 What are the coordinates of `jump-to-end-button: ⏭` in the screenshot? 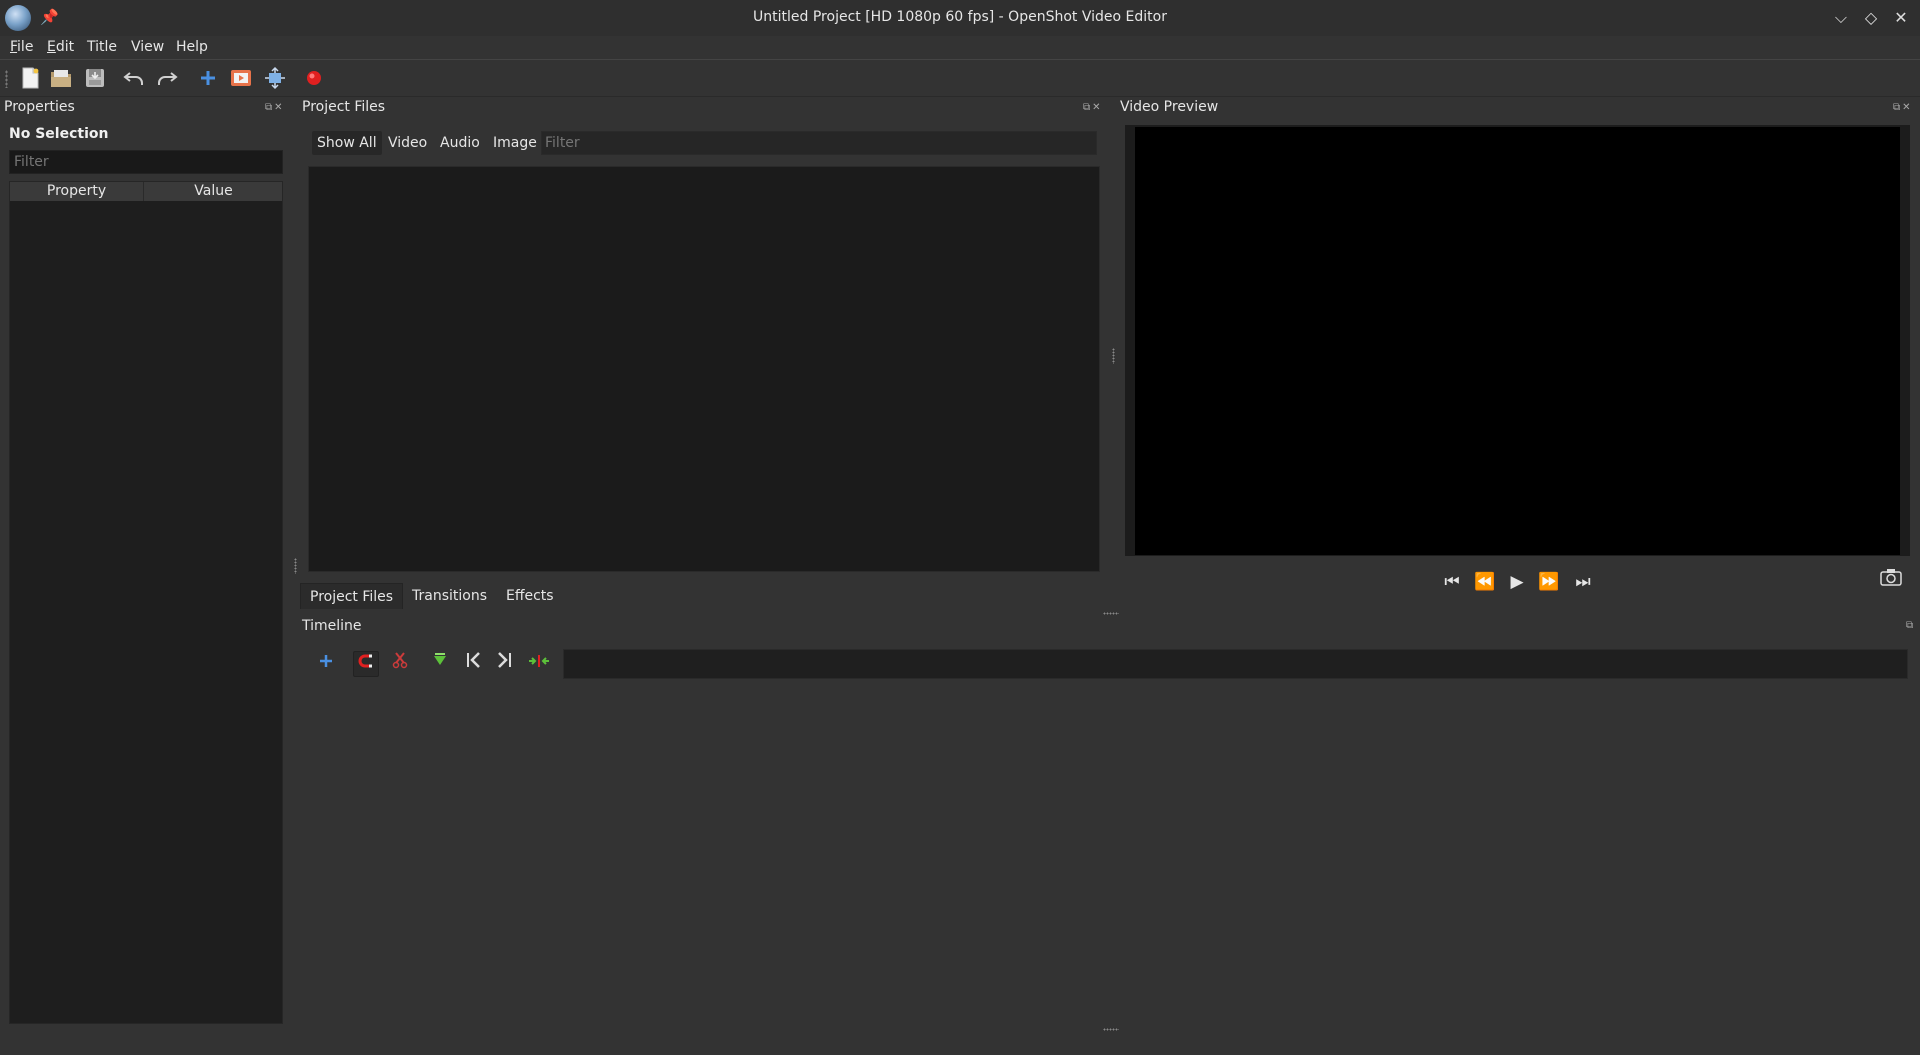 It's located at (1583, 582).